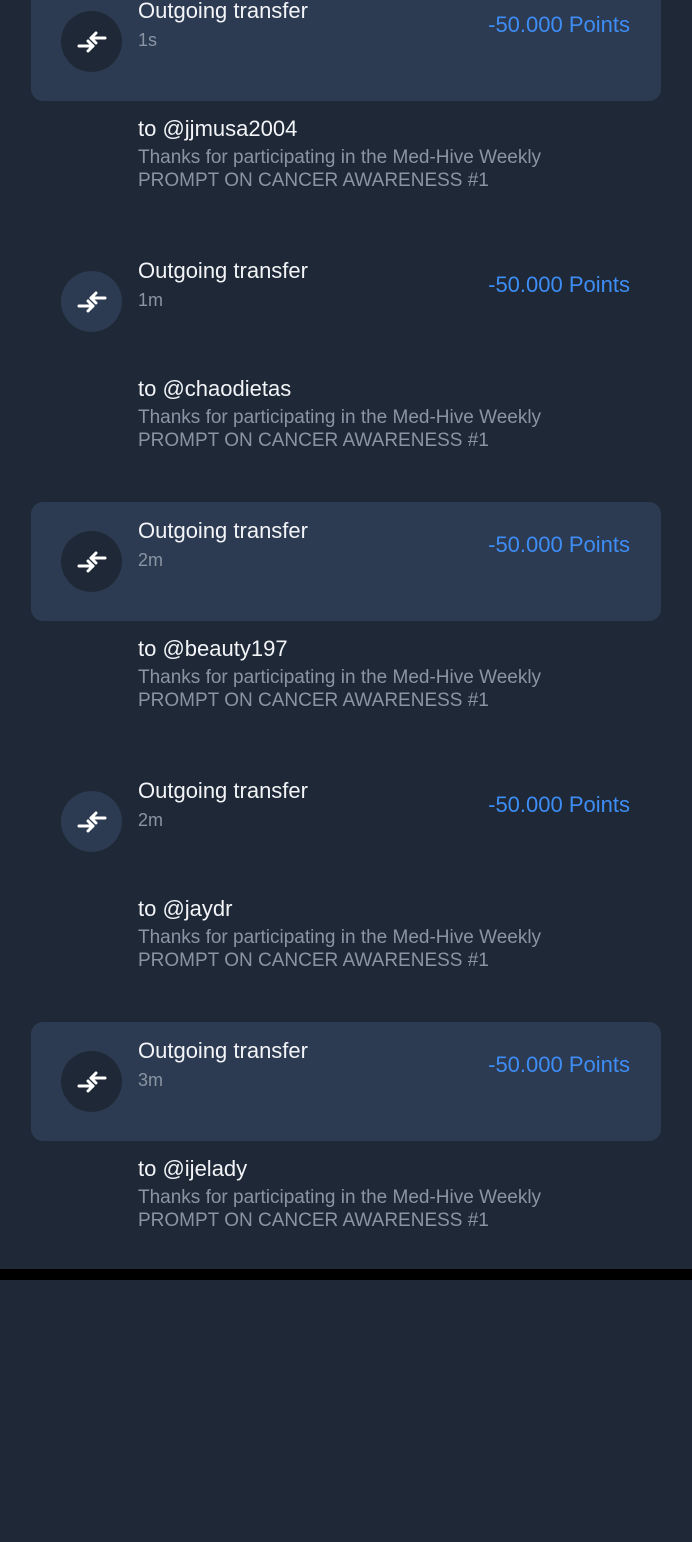 The image size is (692, 1542). I want to click on transaction-recipient: to @jaydr, so click(398, 909).